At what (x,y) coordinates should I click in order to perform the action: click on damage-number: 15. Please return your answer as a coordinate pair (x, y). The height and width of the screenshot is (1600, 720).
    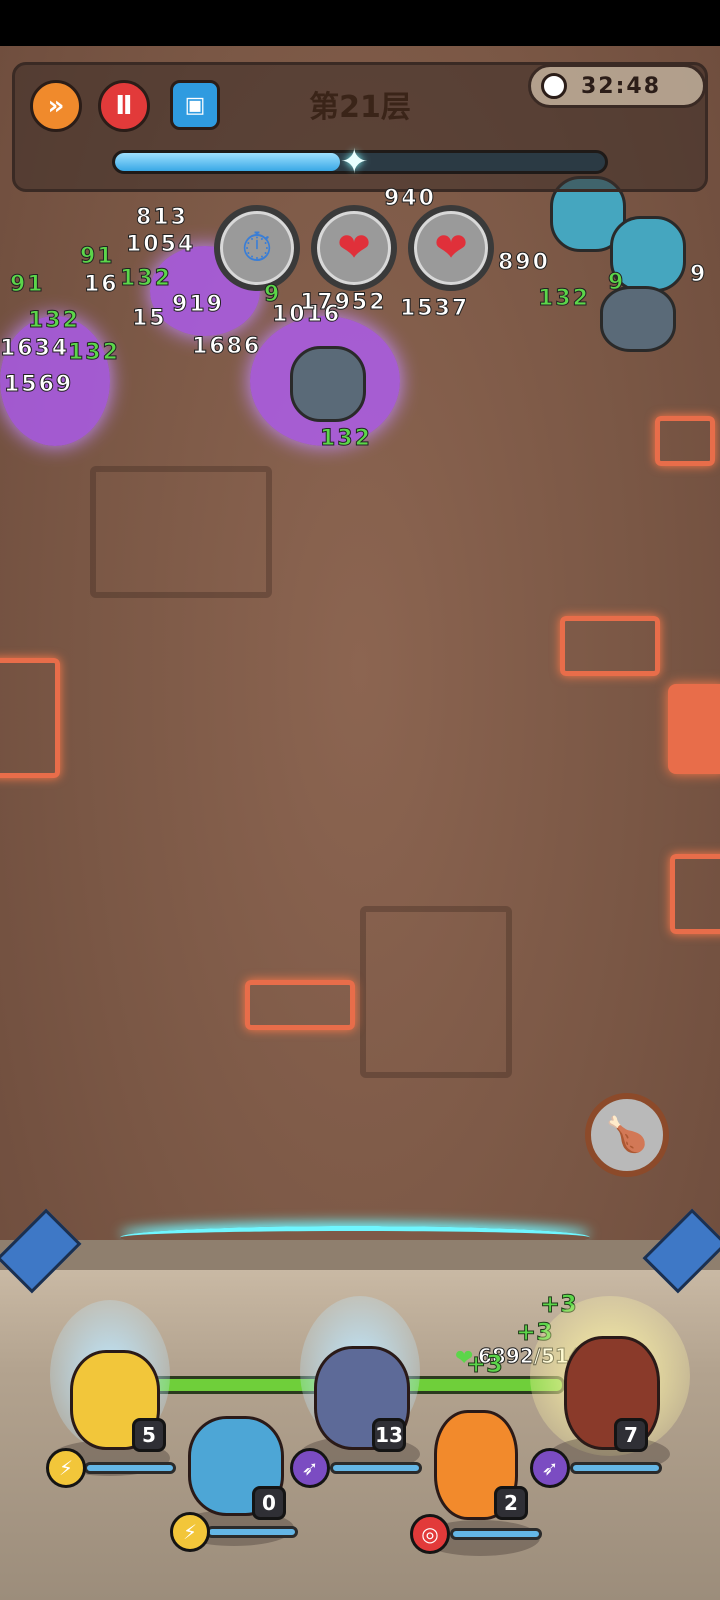
    Looking at the image, I should click on (149, 319).